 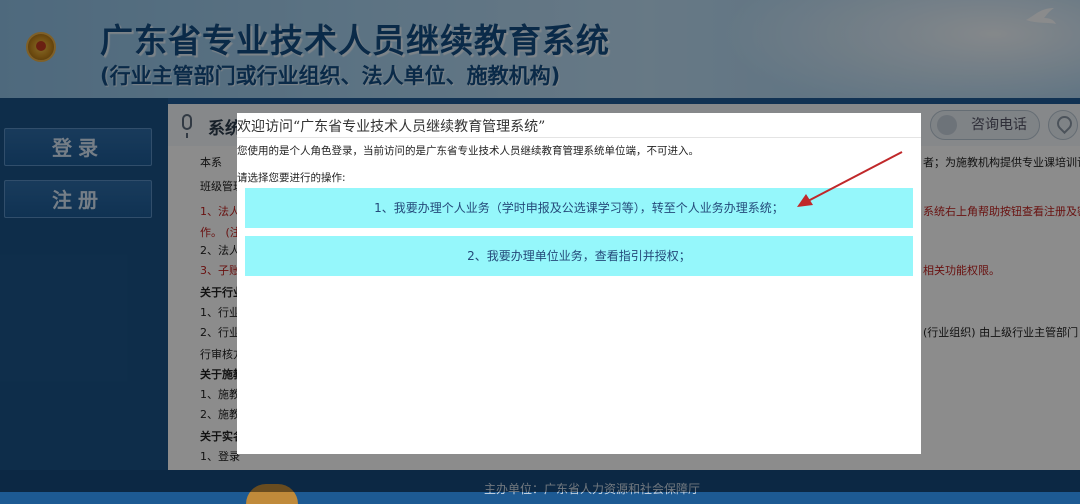 What do you see at coordinates (391, 127) in the screenshot?
I see `dialog-title: 欢迎访问“广东省专业技术人员继续教育管理系统”` at bounding box center [391, 127].